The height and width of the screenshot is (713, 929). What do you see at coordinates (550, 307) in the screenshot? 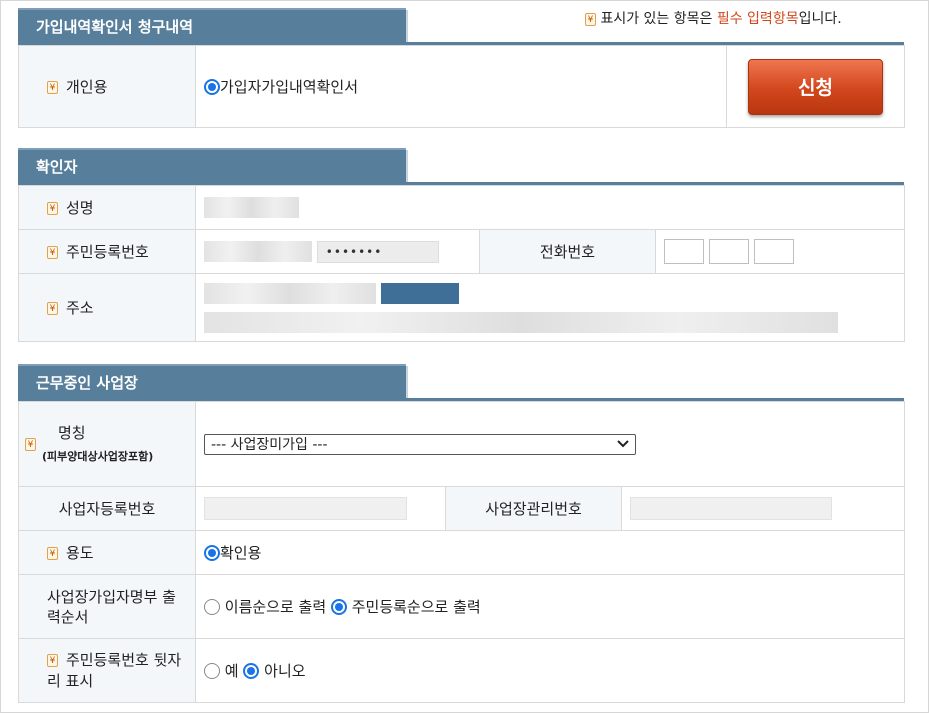
I see `address-value-cell` at bounding box center [550, 307].